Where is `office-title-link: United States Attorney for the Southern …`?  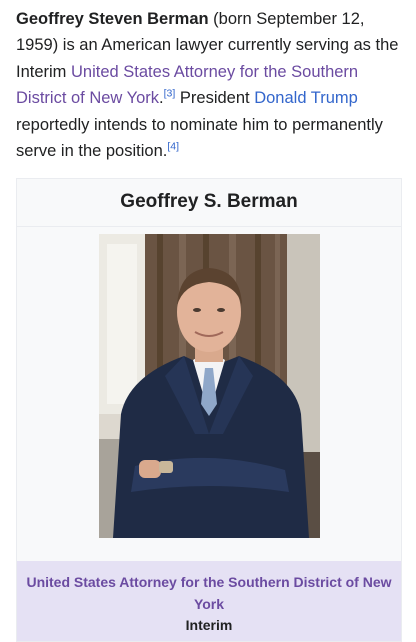
office-title-link: United States Attorney for the Southern … is located at coordinates (209, 593).